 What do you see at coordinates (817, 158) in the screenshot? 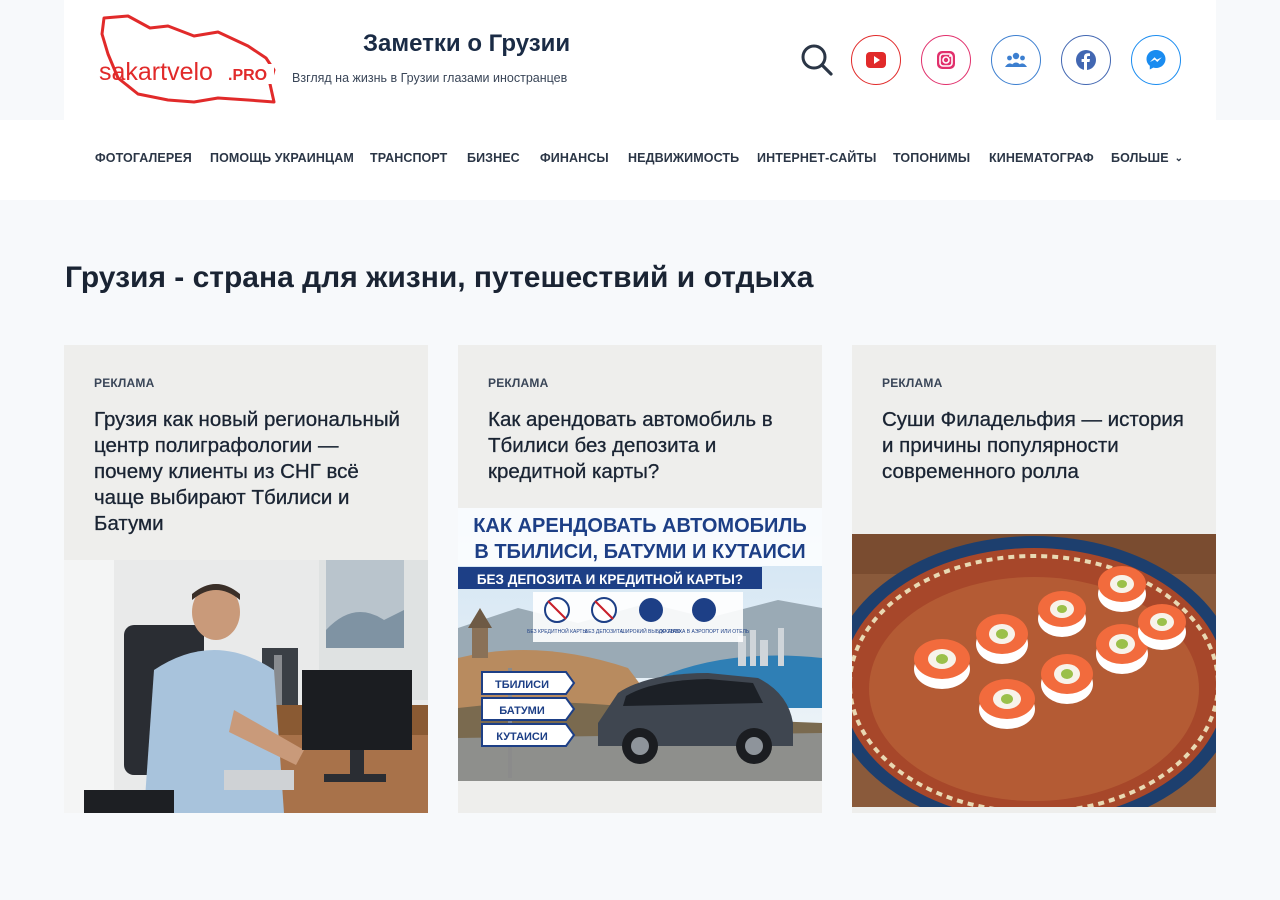
I see `nav-item-websites: ИНТЕРНЕТ-САЙТЫ` at bounding box center [817, 158].